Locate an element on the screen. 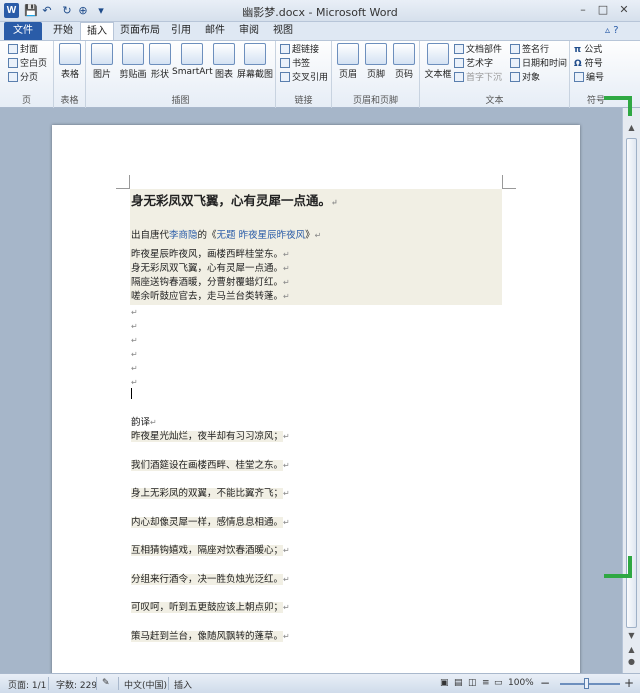  text-cursor is located at coordinates (131, 393).